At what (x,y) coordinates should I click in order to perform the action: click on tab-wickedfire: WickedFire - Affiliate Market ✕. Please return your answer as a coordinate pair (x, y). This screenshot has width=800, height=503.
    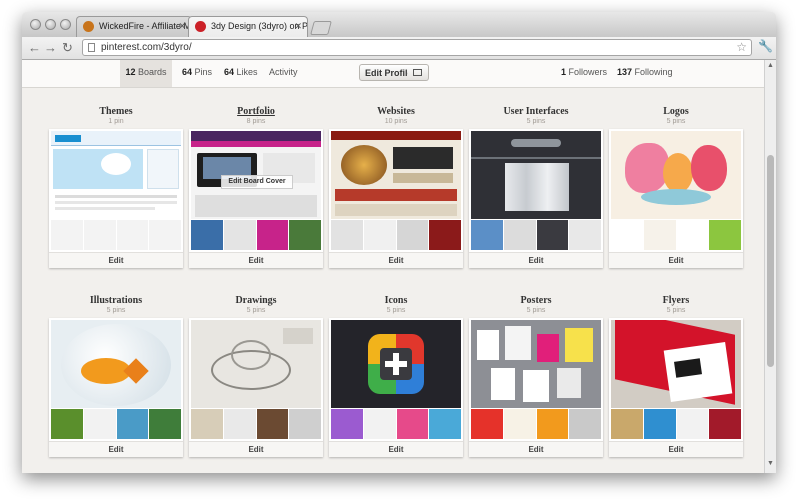
    Looking at the image, I should click on (134, 26).